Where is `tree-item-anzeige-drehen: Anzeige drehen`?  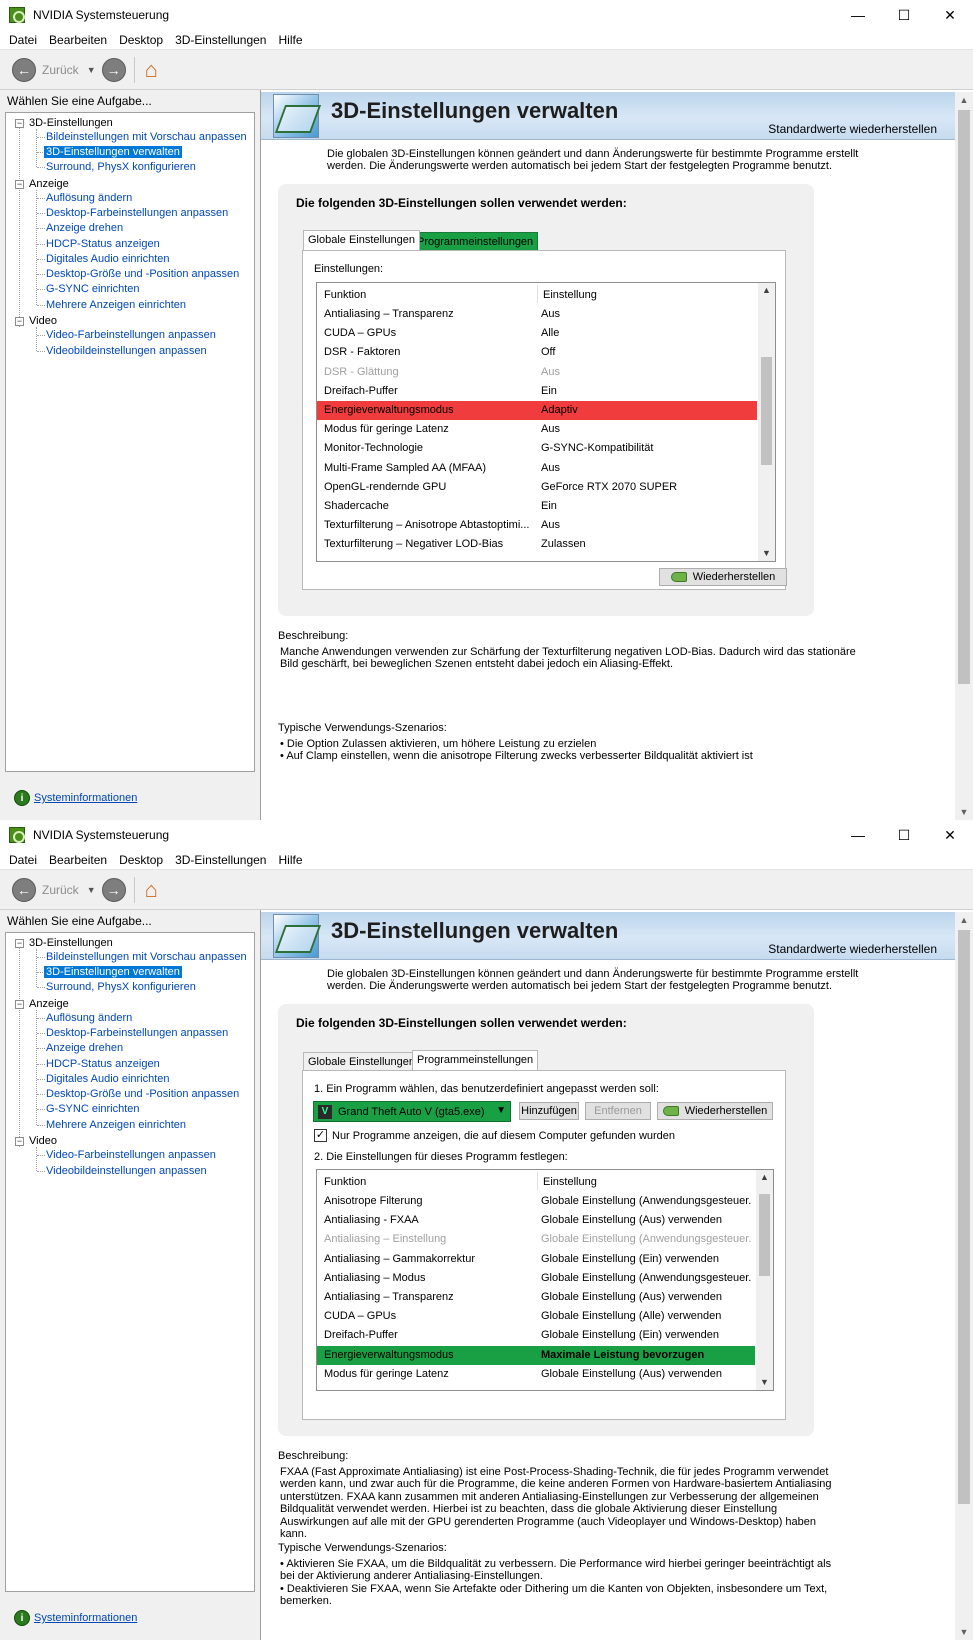
tree-item-anzeige-drehen: Anzeige drehen is located at coordinates (84, 228).